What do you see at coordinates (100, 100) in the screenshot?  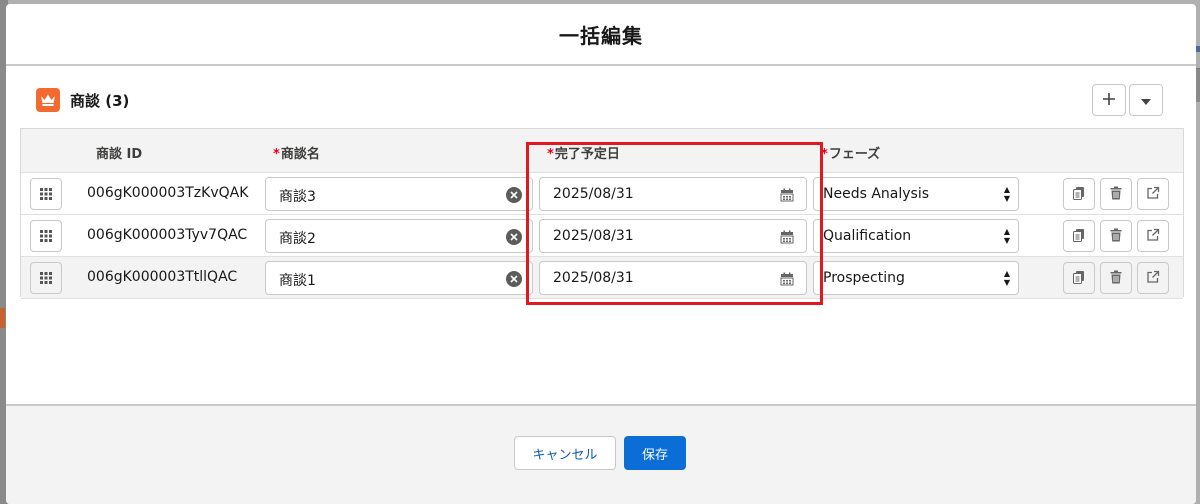 I see `card-title: 商談 (3)` at bounding box center [100, 100].